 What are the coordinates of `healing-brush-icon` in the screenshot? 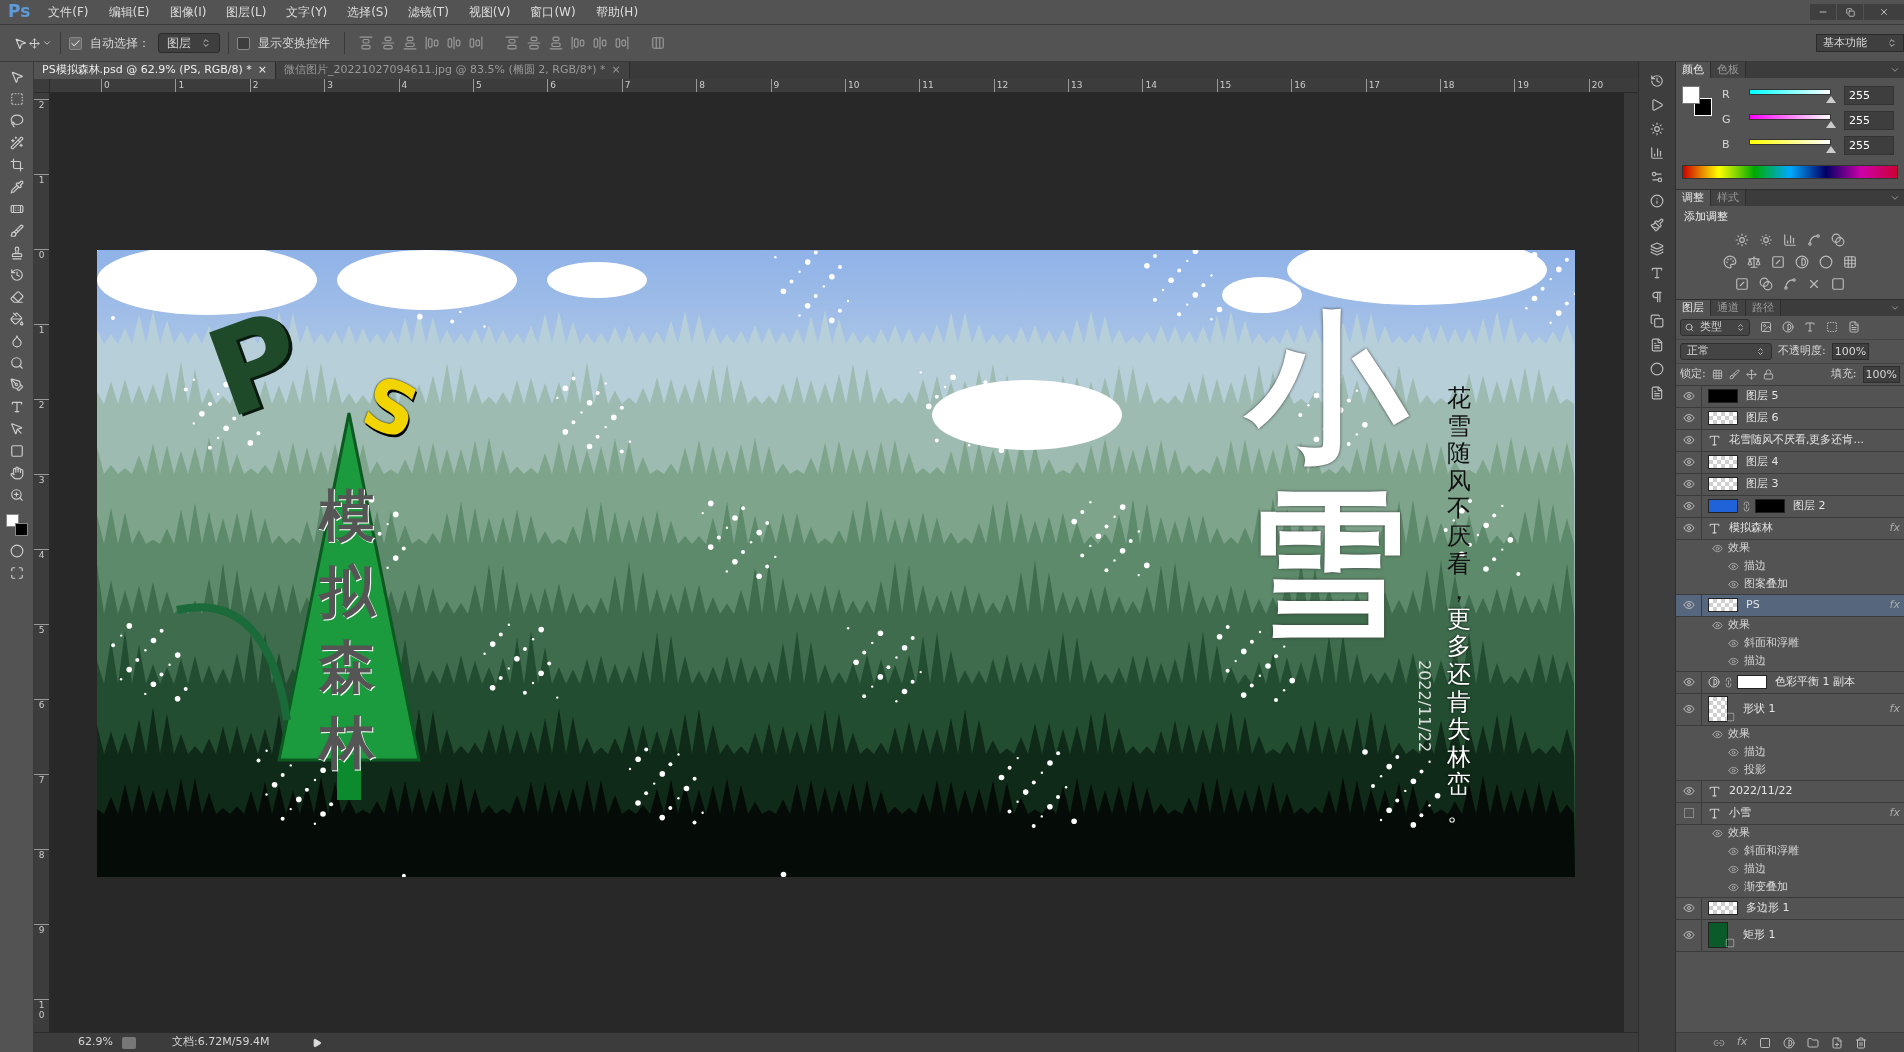 It's located at (16, 209).